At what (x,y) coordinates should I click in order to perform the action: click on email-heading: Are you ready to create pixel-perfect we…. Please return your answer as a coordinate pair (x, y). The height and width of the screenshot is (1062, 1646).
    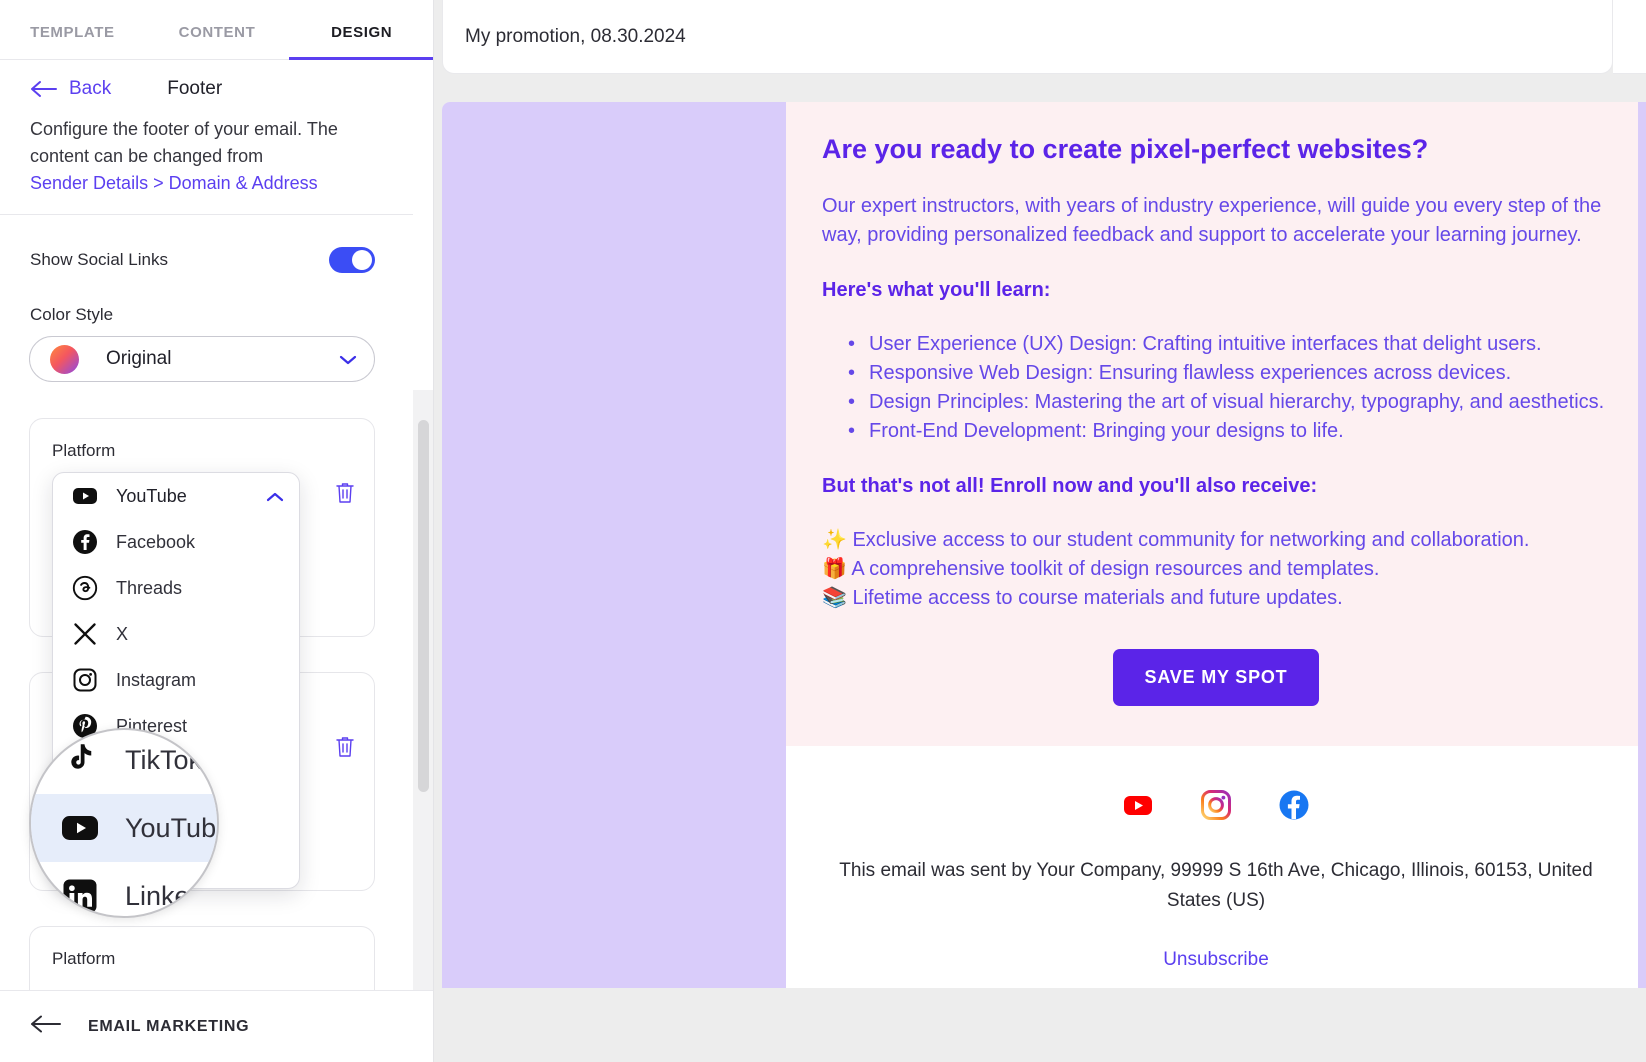
    Looking at the image, I should click on (1125, 149).